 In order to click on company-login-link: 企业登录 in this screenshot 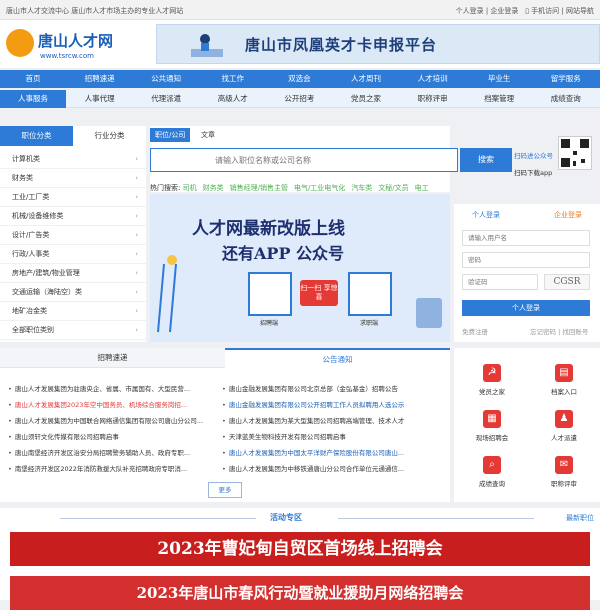, I will do `click(504, 11)`.